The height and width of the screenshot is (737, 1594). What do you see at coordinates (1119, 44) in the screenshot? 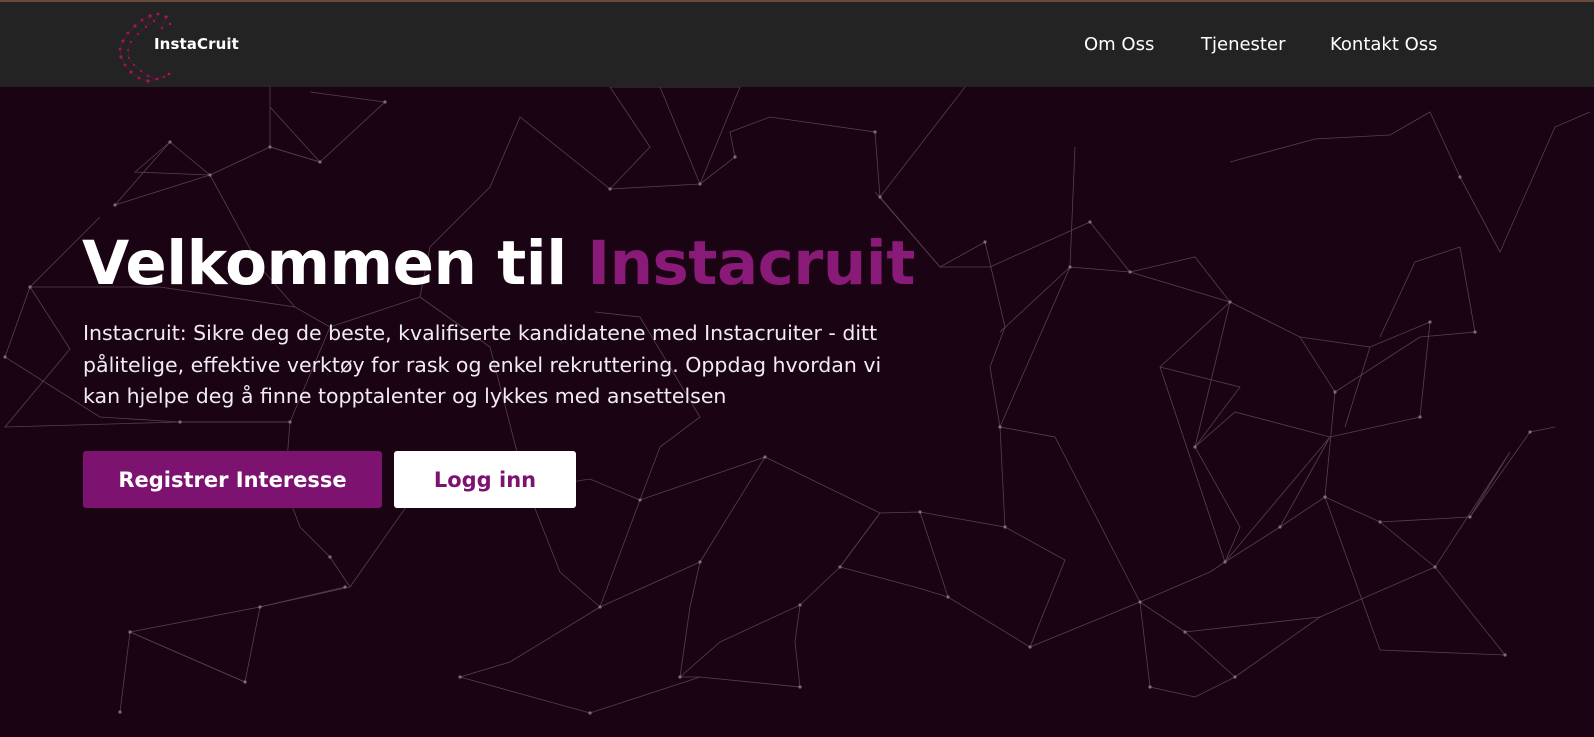
I see `nav-link-om-oss: Om Oss` at bounding box center [1119, 44].